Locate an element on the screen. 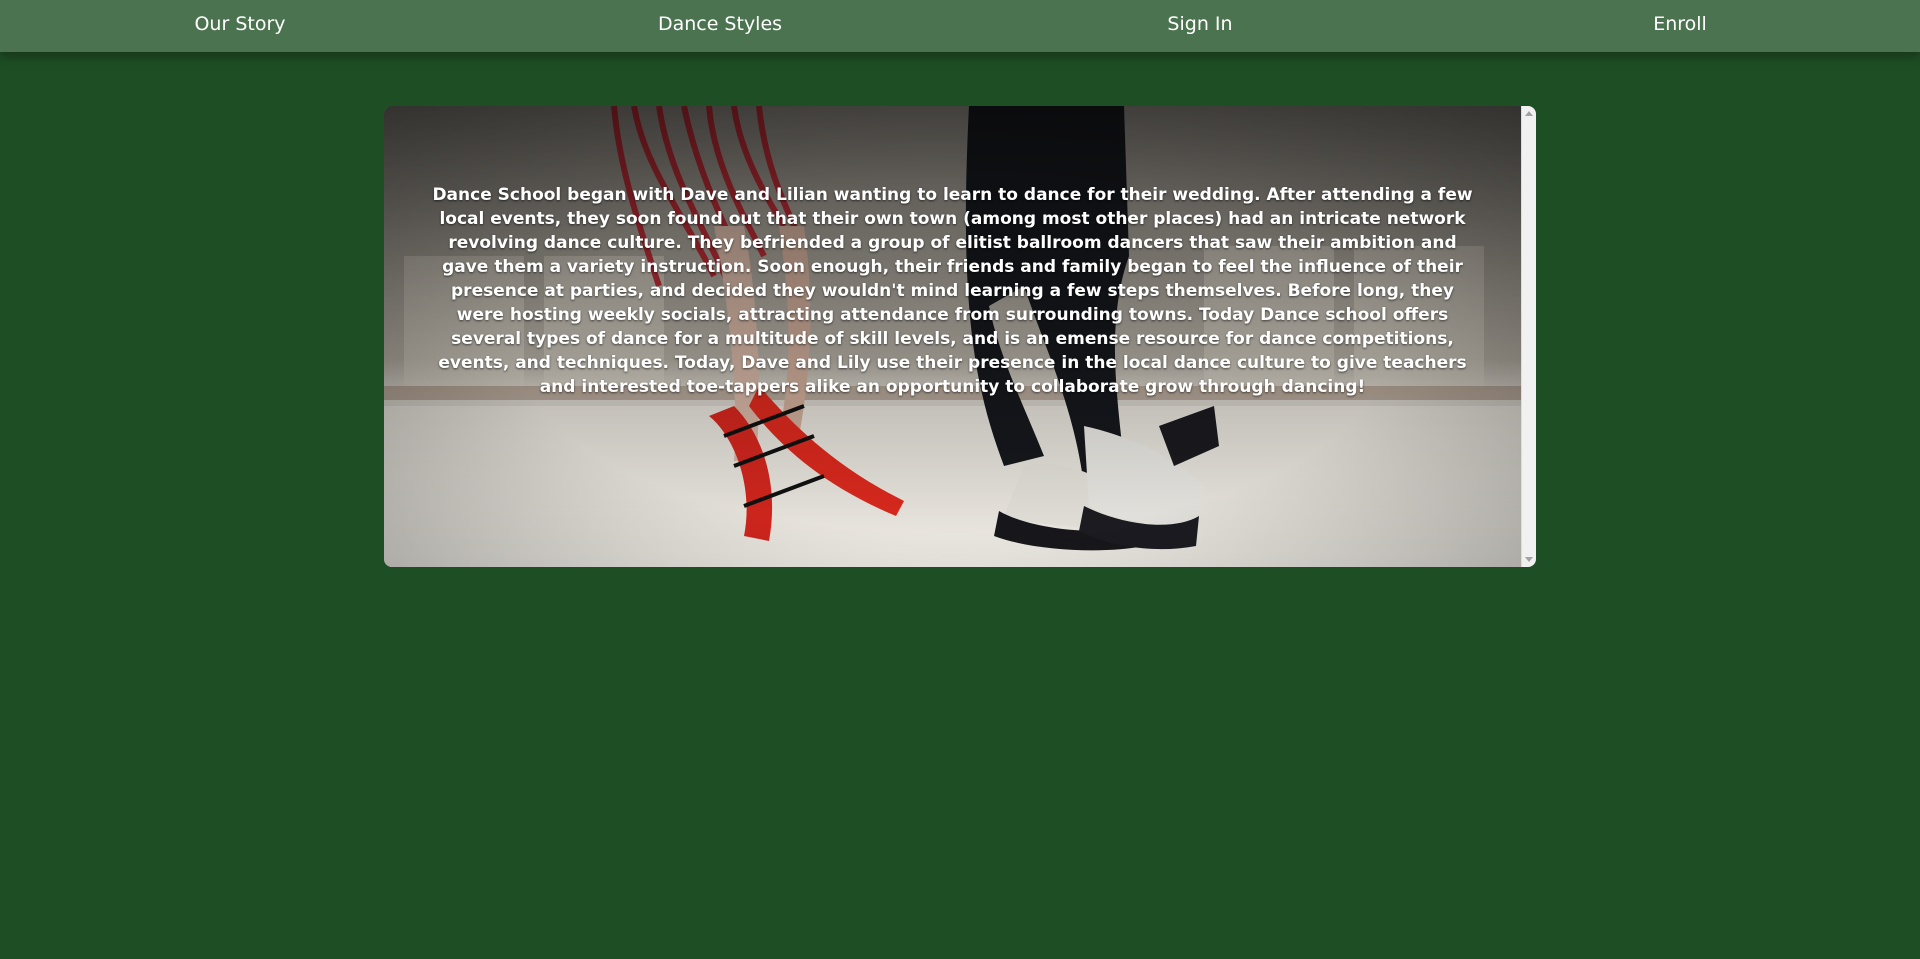 Image resolution: width=1920 pixels, height=959 pixels. nav-link-sign-in: Sign In is located at coordinates (1200, 26).